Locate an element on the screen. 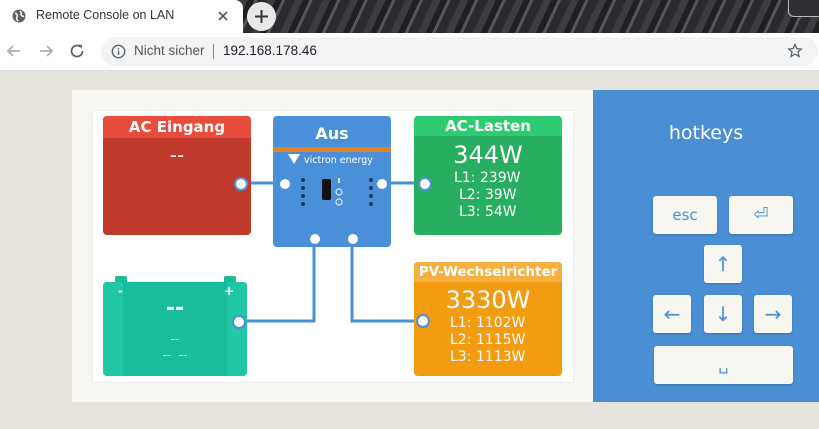  ac-loads-l3: L3: 54W is located at coordinates (488, 212).